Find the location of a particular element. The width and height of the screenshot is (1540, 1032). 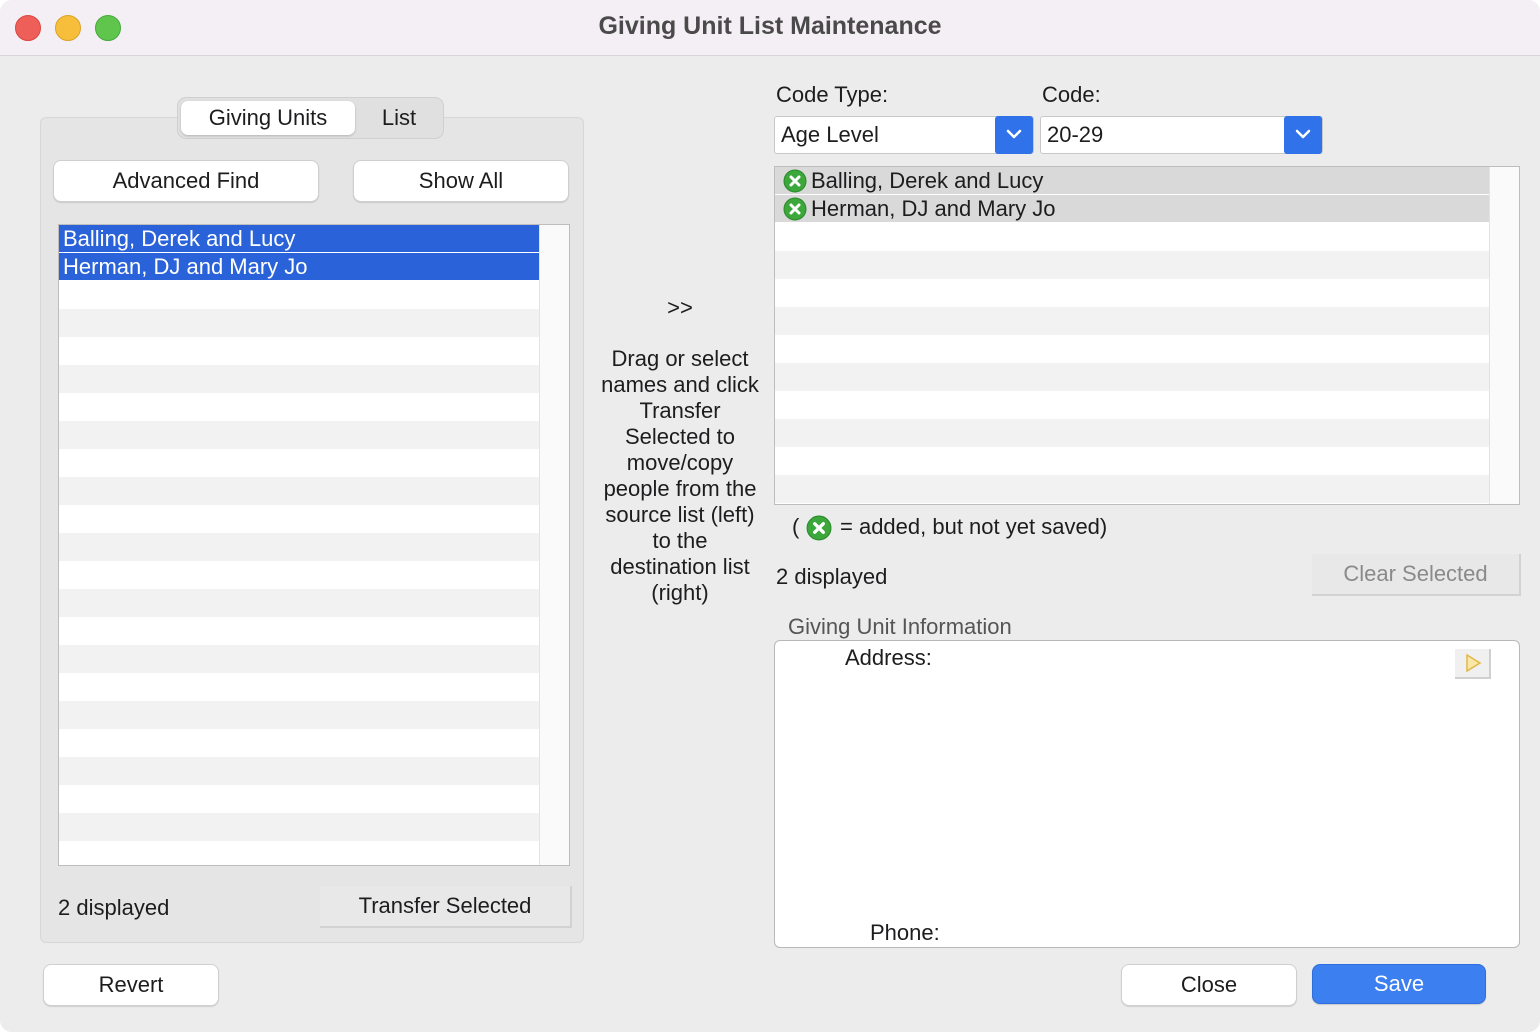

destination-count-label: 2 displayed is located at coordinates (832, 576).